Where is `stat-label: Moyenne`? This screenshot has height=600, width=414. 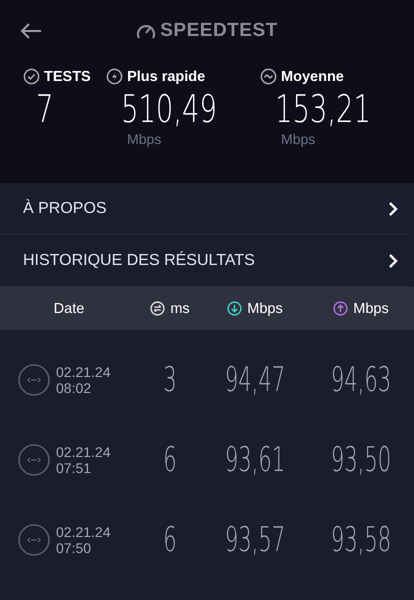
stat-label: Moyenne is located at coordinates (312, 76).